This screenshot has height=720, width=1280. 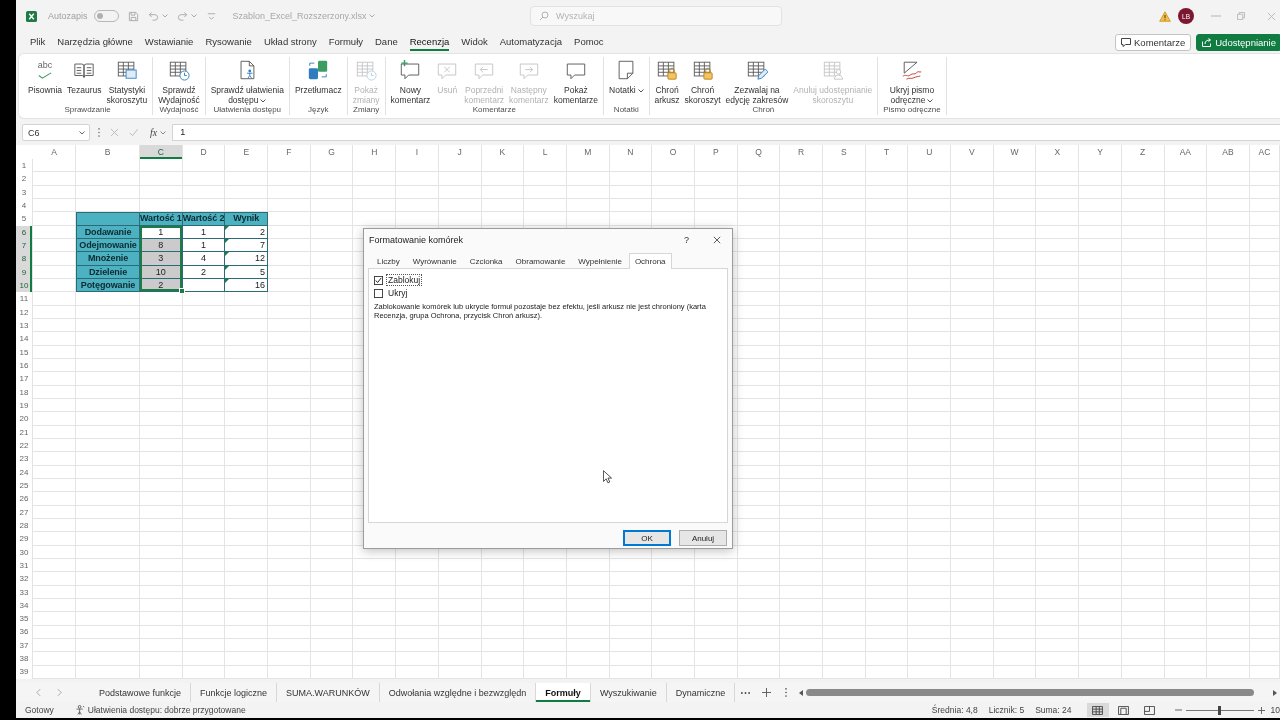 What do you see at coordinates (24, 552) in the screenshot?
I see `row-header: 30` at bounding box center [24, 552].